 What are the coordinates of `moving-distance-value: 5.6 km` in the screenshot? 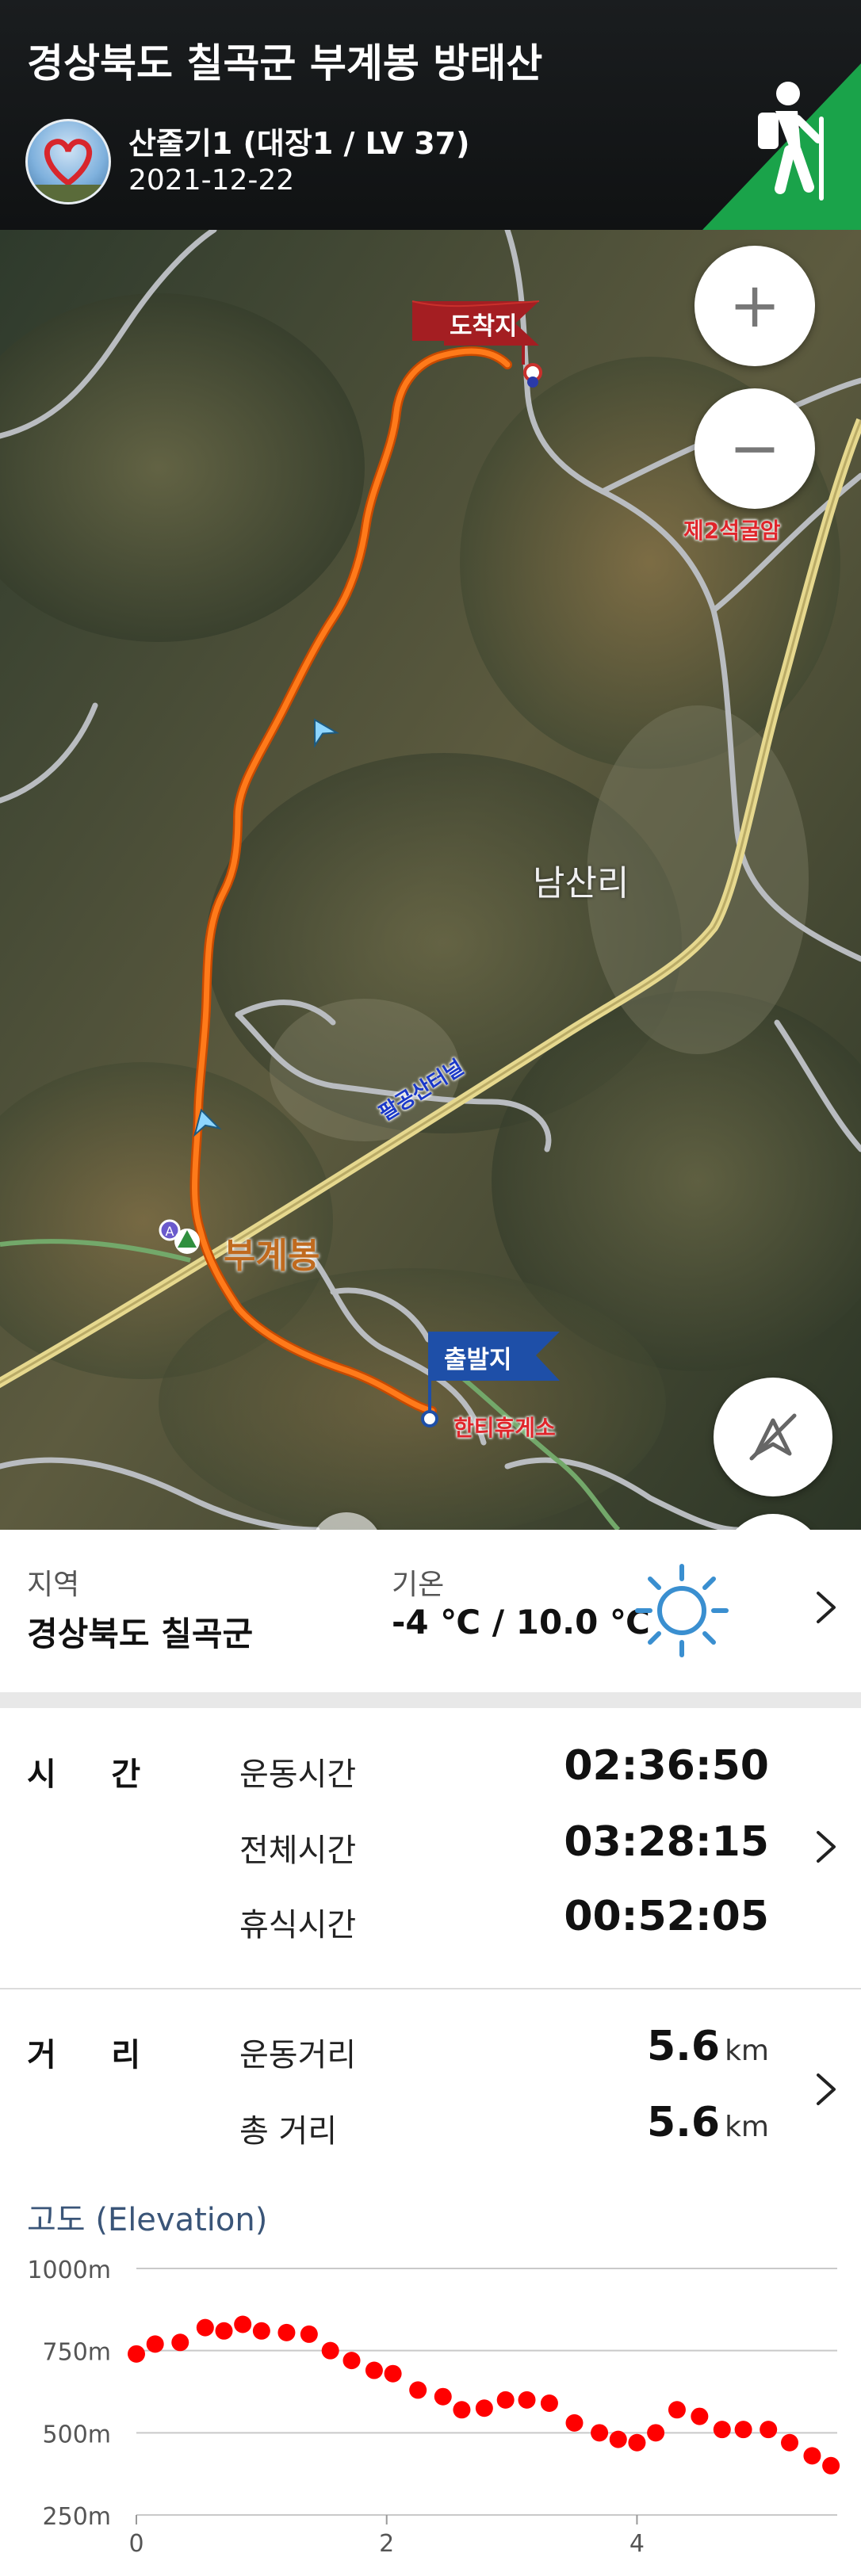 It's located at (708, 2047).